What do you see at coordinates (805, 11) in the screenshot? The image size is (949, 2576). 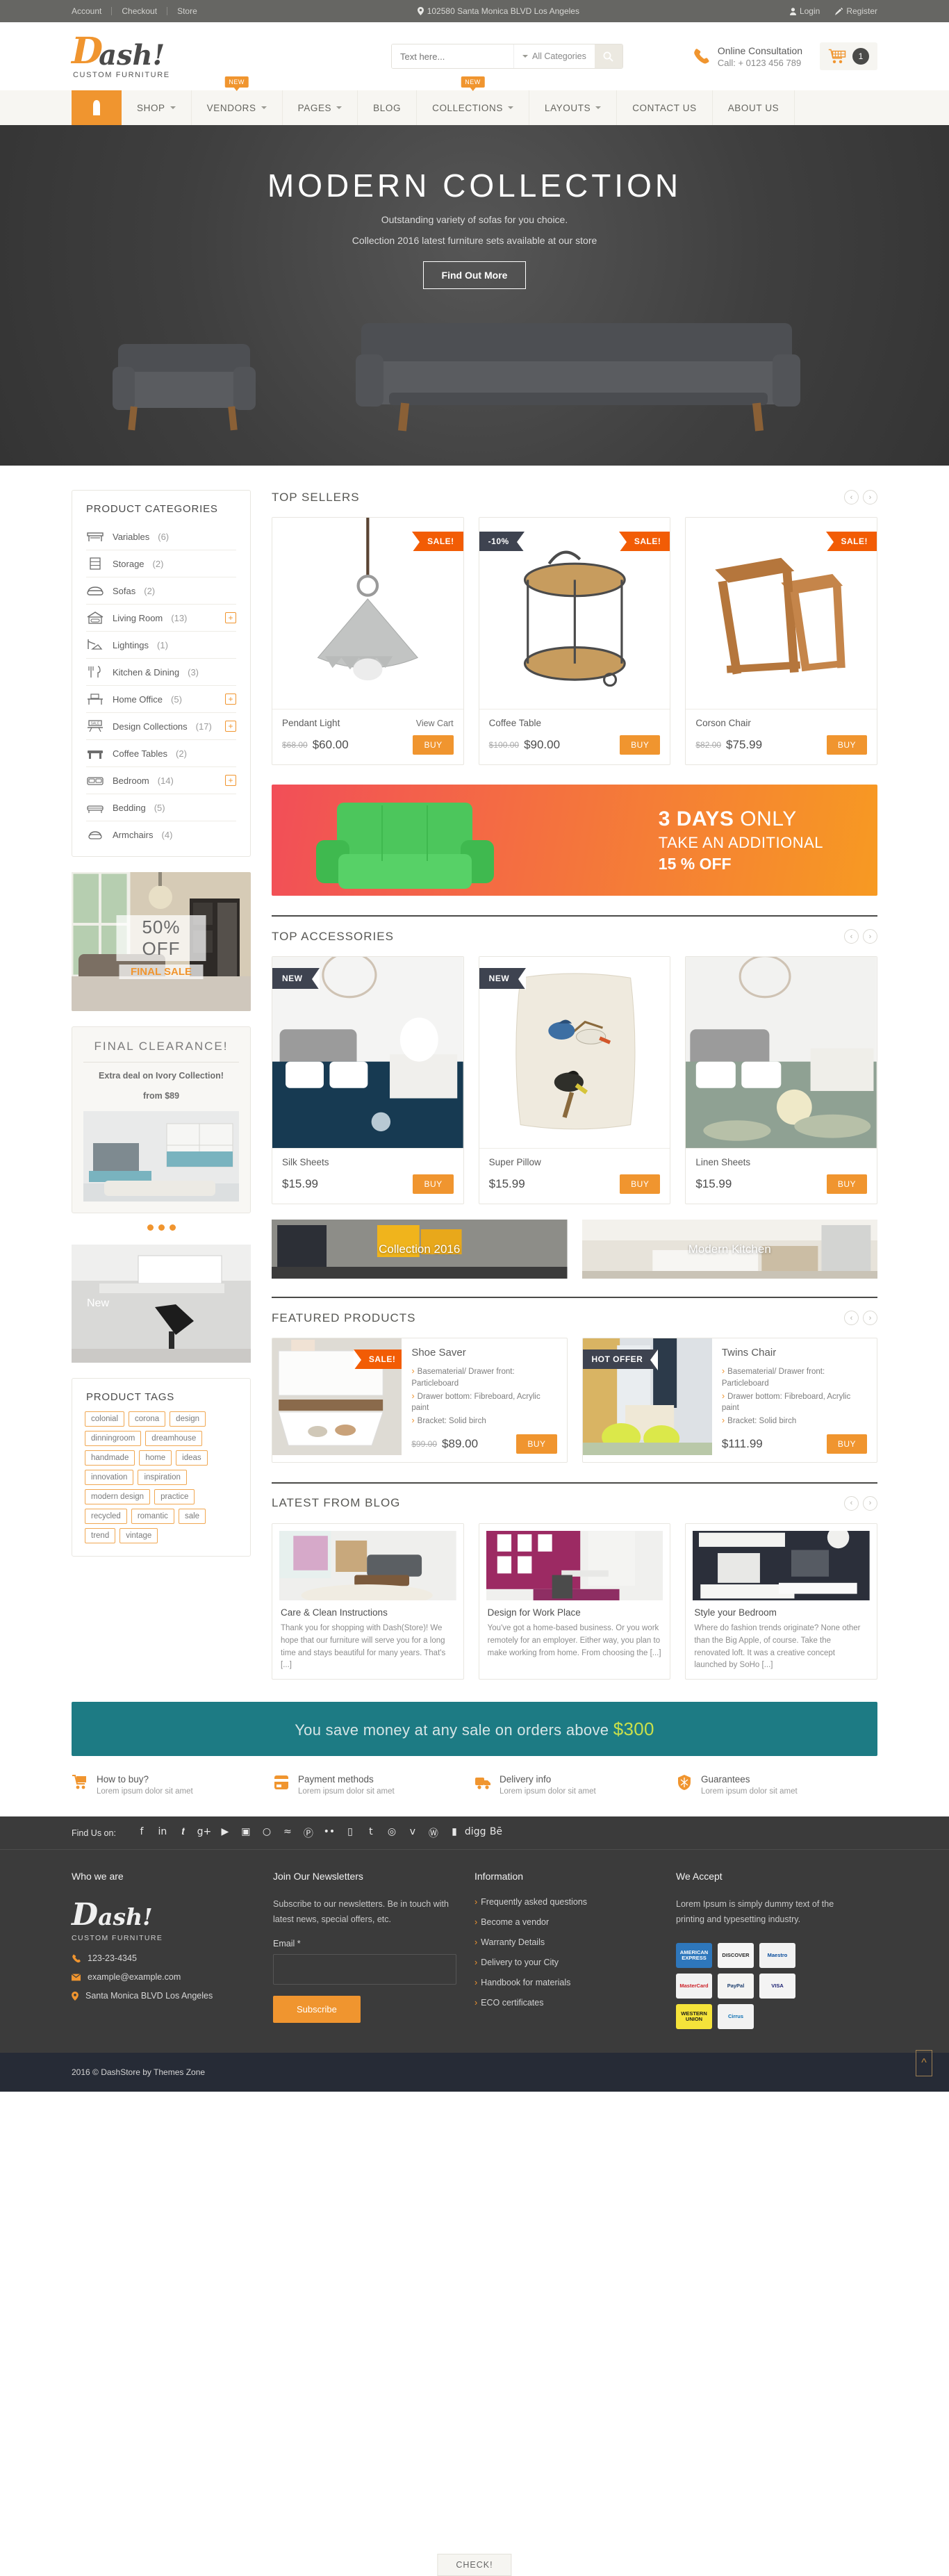 I see `login-link: Login` at bounding box center [805, 11].